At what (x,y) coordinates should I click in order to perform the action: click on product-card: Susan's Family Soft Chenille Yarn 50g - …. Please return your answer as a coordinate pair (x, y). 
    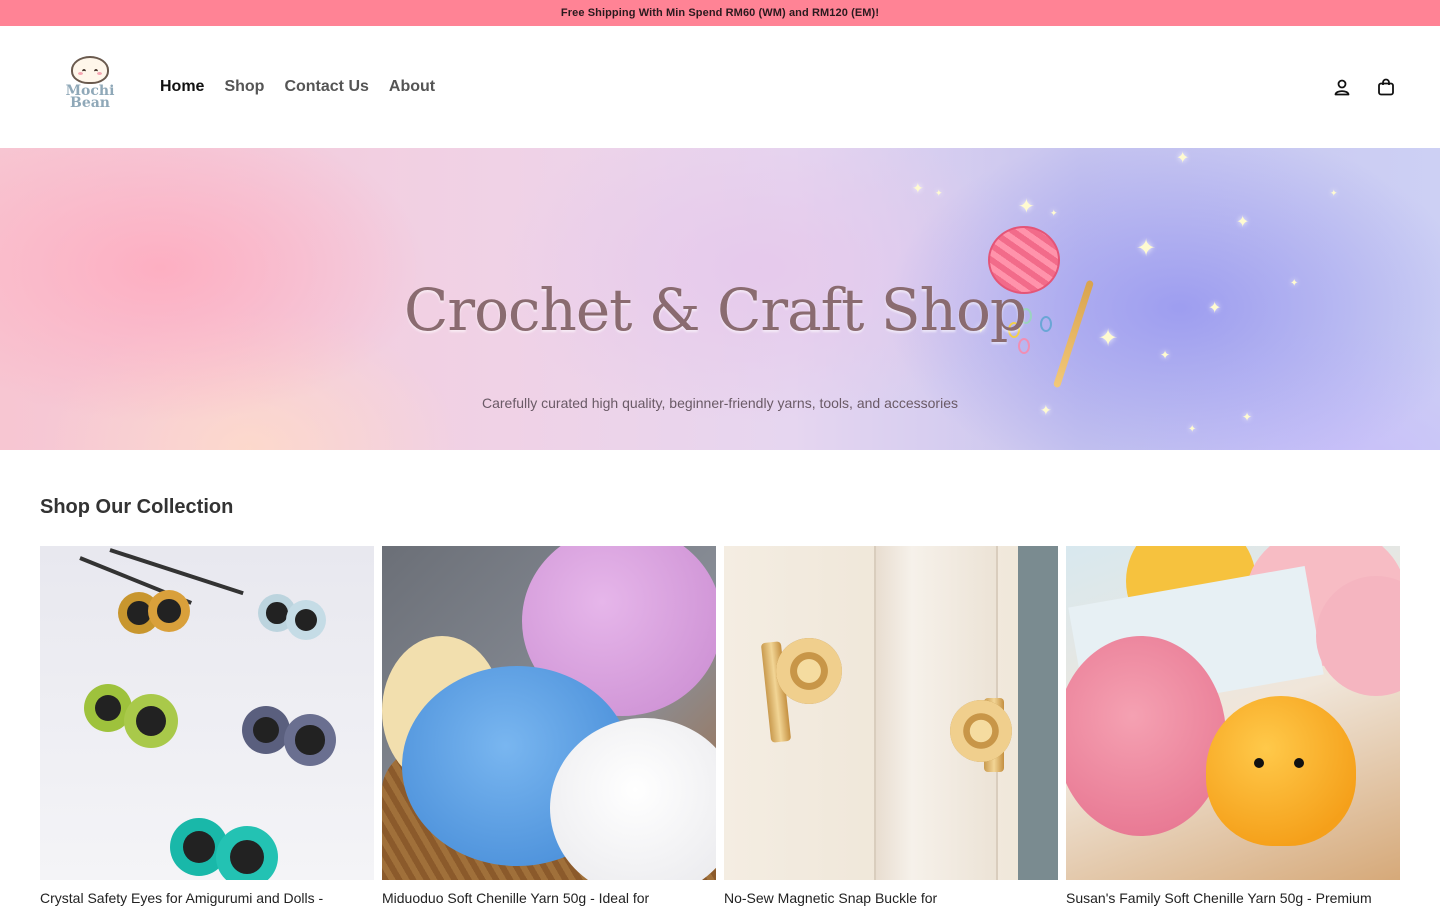
    Looking at the image, I should click on (1233, 726).